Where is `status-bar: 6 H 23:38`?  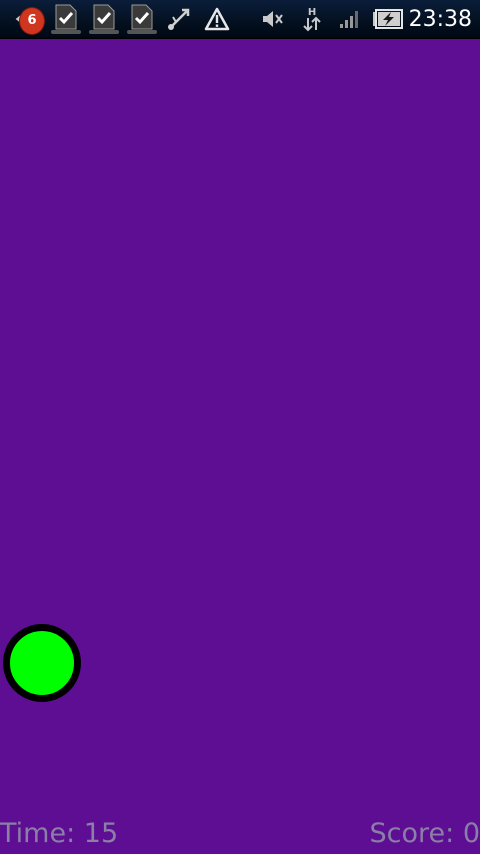 status-bar: 6 H 23:38 is located at coordinates (240, 19).